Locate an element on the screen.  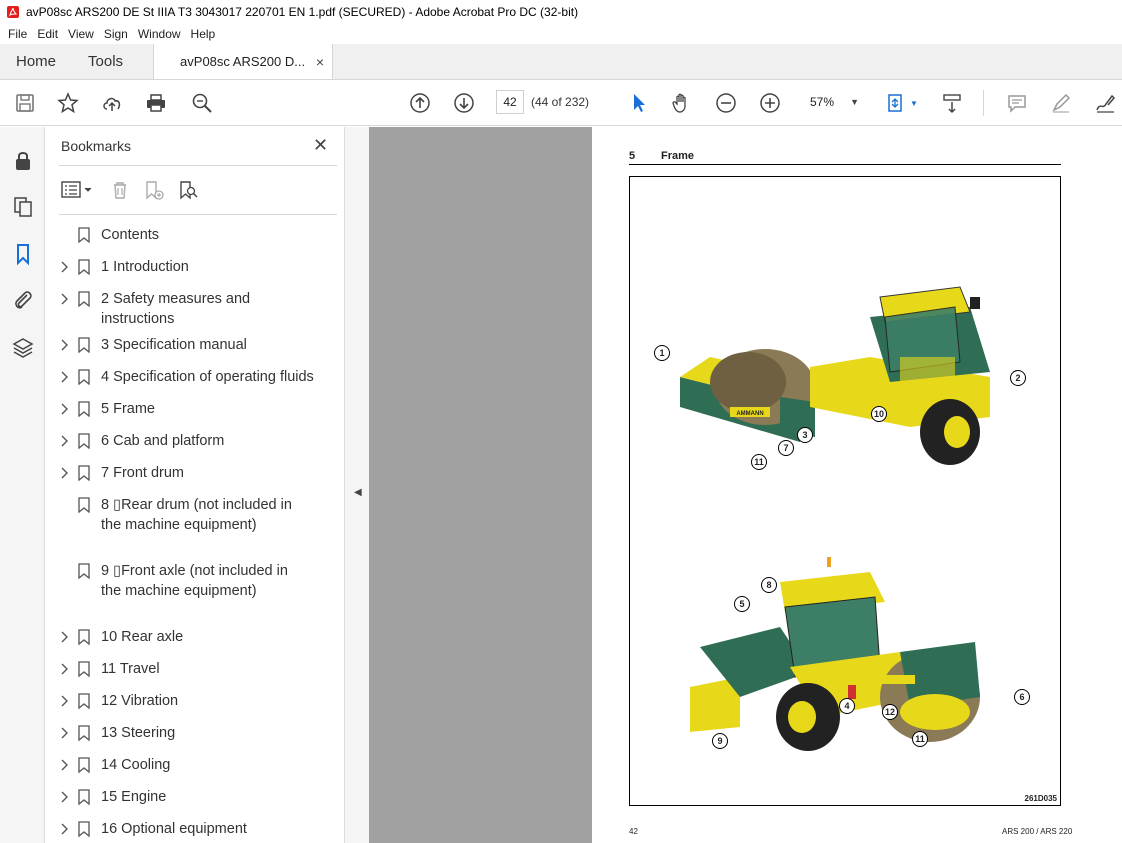
collapse-left-icon: ◀ is located at coordinates (358, 492).